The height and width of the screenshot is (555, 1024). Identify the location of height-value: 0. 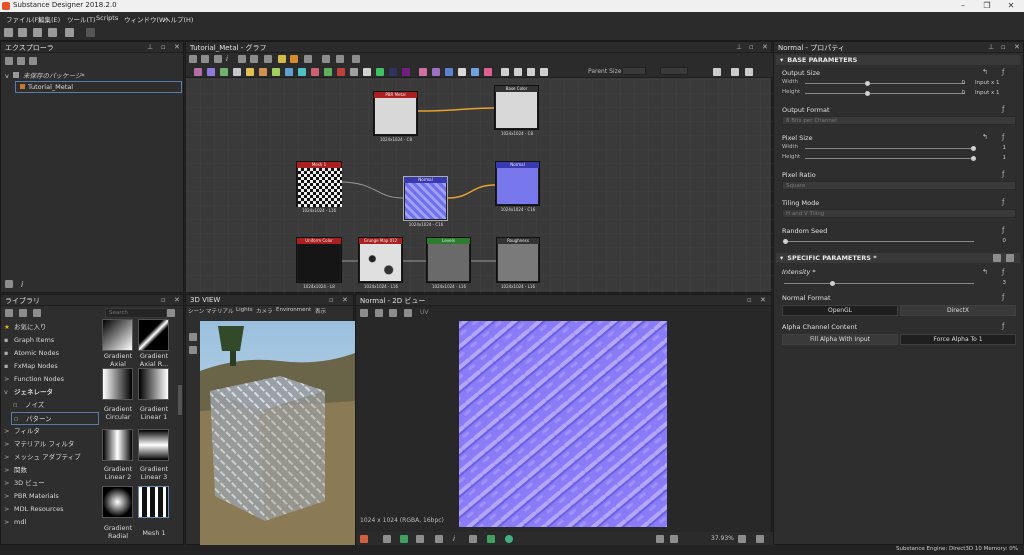
(960, 93).